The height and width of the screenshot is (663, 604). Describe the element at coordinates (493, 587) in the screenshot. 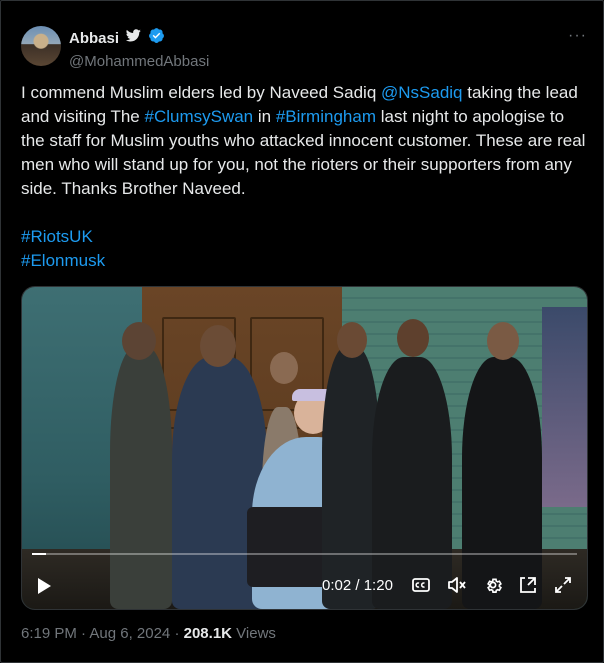

I see `settings-icon` at that location.